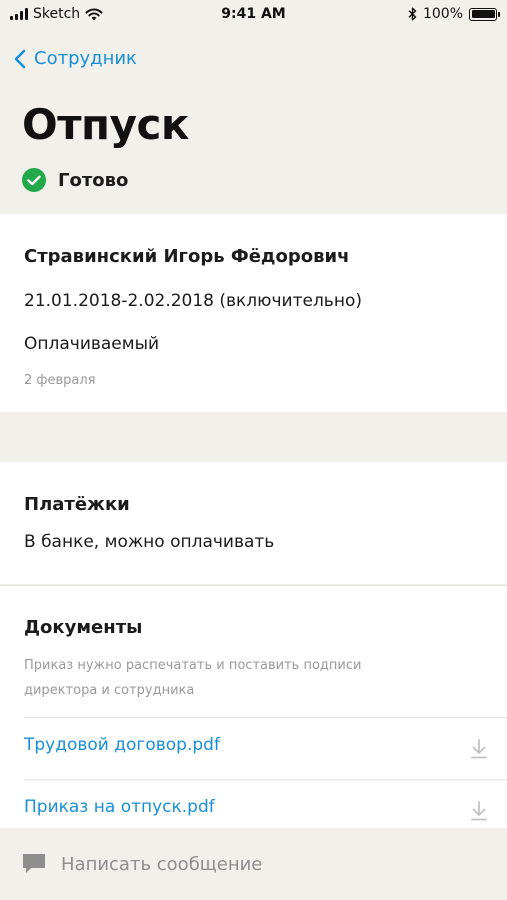 The image size is (507, 900). I want to click on battery-icon, so click(484, 14).